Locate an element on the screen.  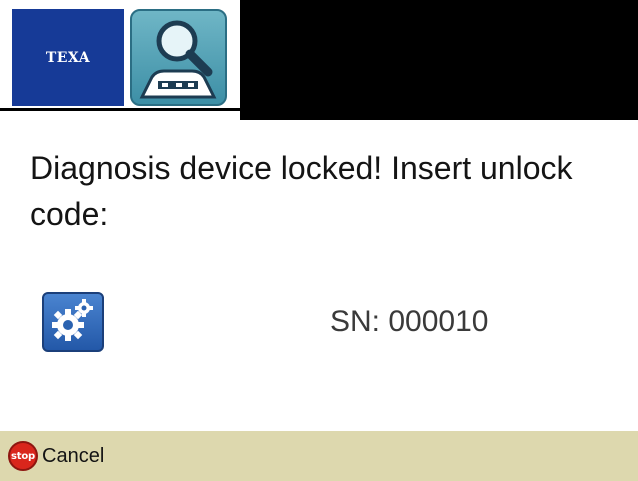
header-divider is located at coordinates (120, 109).